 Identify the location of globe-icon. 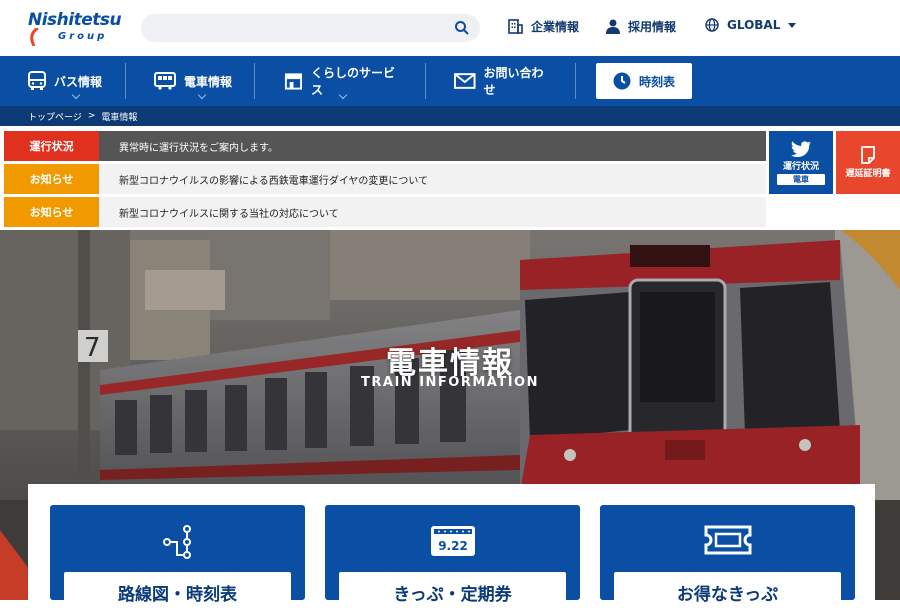
(712, 25).